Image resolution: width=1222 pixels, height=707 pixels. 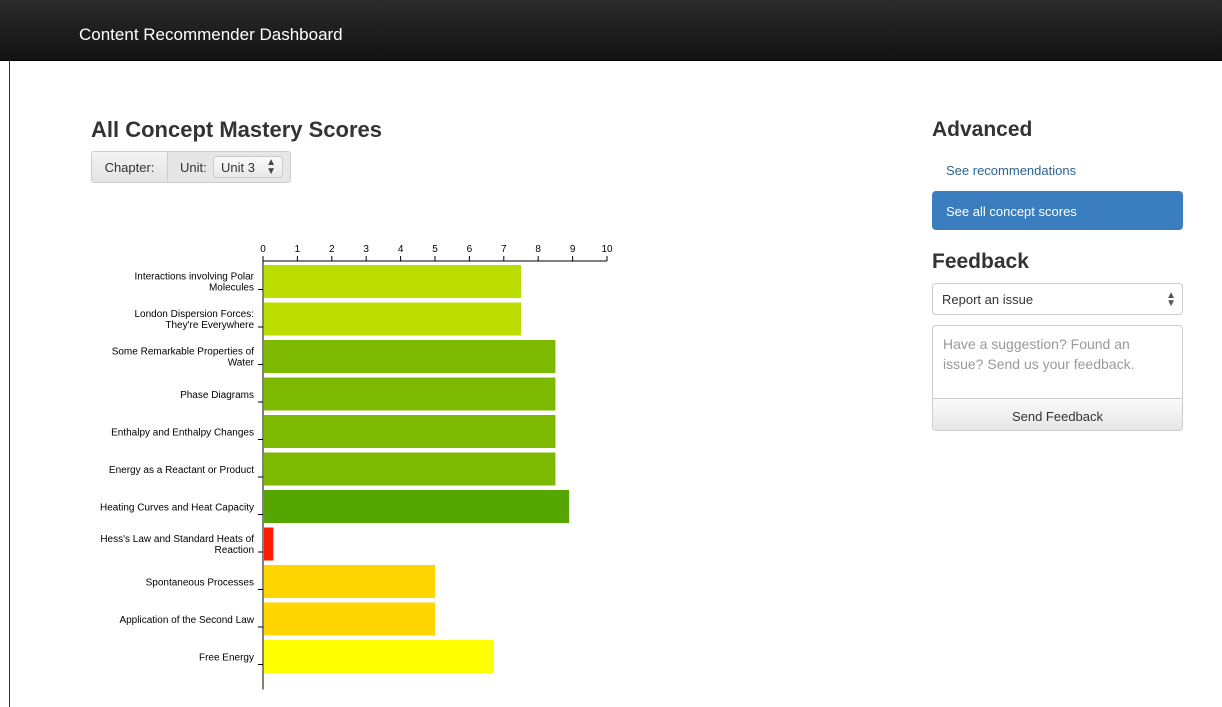 I want to click on category-label: Enthalpy and Enthalpy Changes, so click(x=182, y=433).